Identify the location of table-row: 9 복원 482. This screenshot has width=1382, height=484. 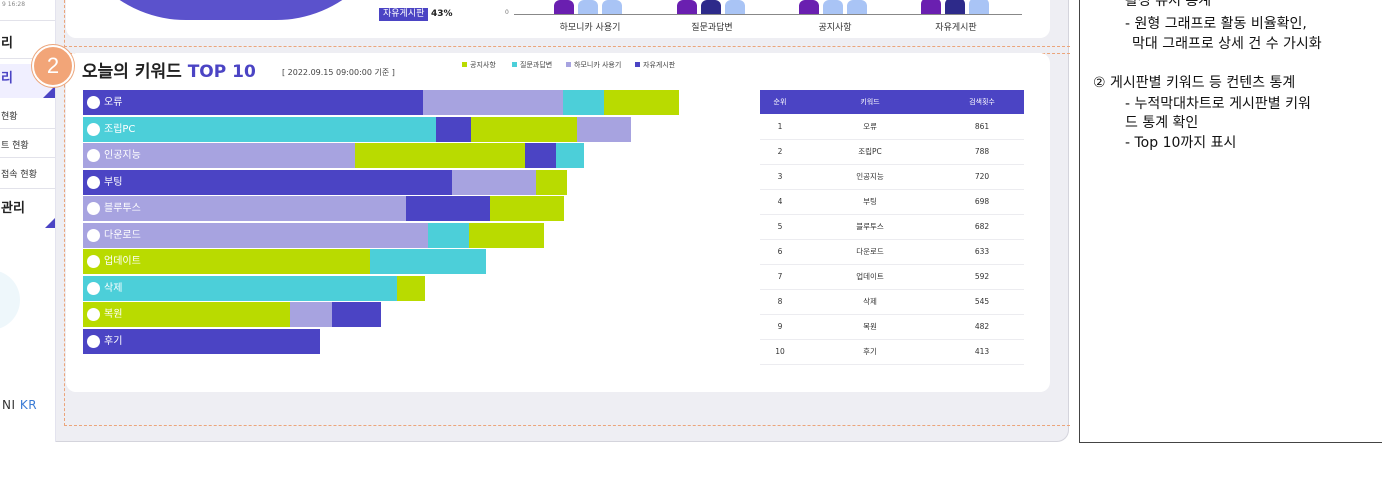
(892, 327).